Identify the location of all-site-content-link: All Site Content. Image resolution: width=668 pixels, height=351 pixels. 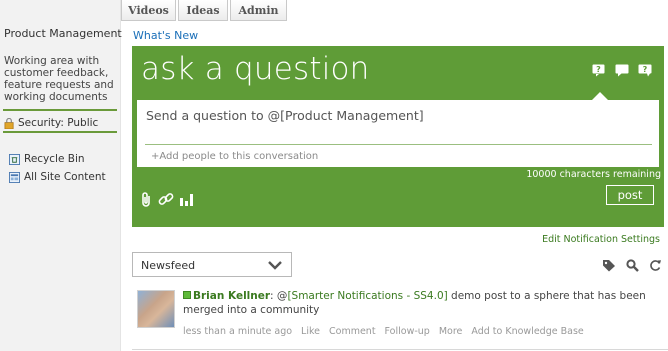
(57, 177).